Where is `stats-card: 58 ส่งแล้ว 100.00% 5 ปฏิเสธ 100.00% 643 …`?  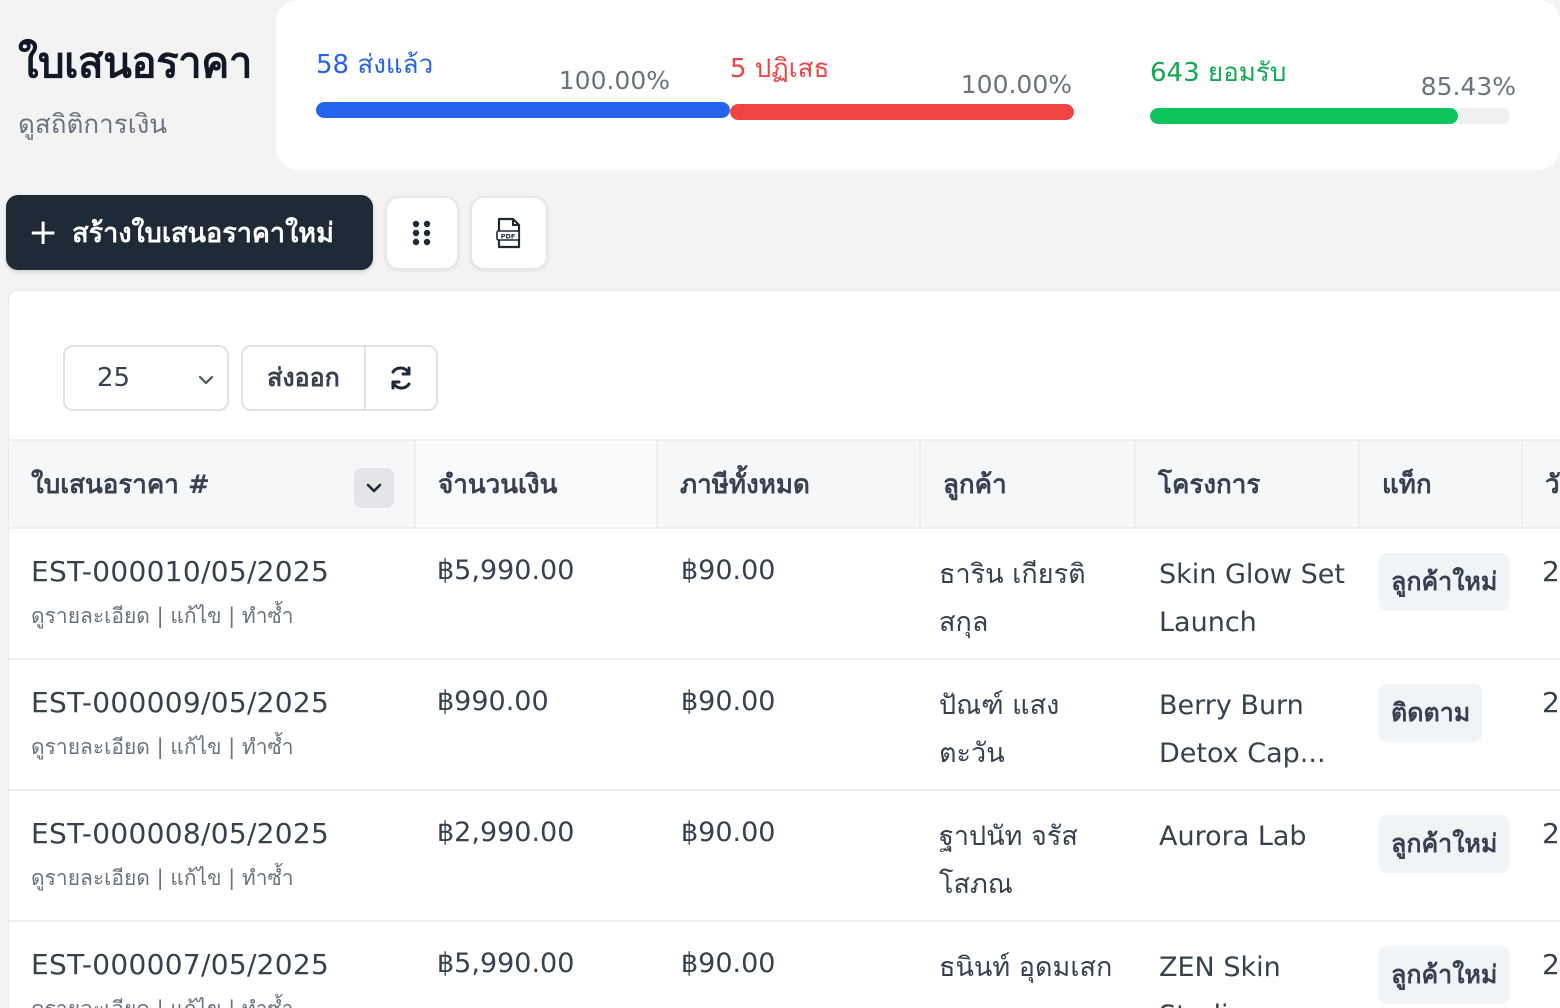 stats-card: 58 ส่งแล้ว 100.00% 5 ปฏิเสธ 100.00% 643 … is located at coordinates (918, 85).